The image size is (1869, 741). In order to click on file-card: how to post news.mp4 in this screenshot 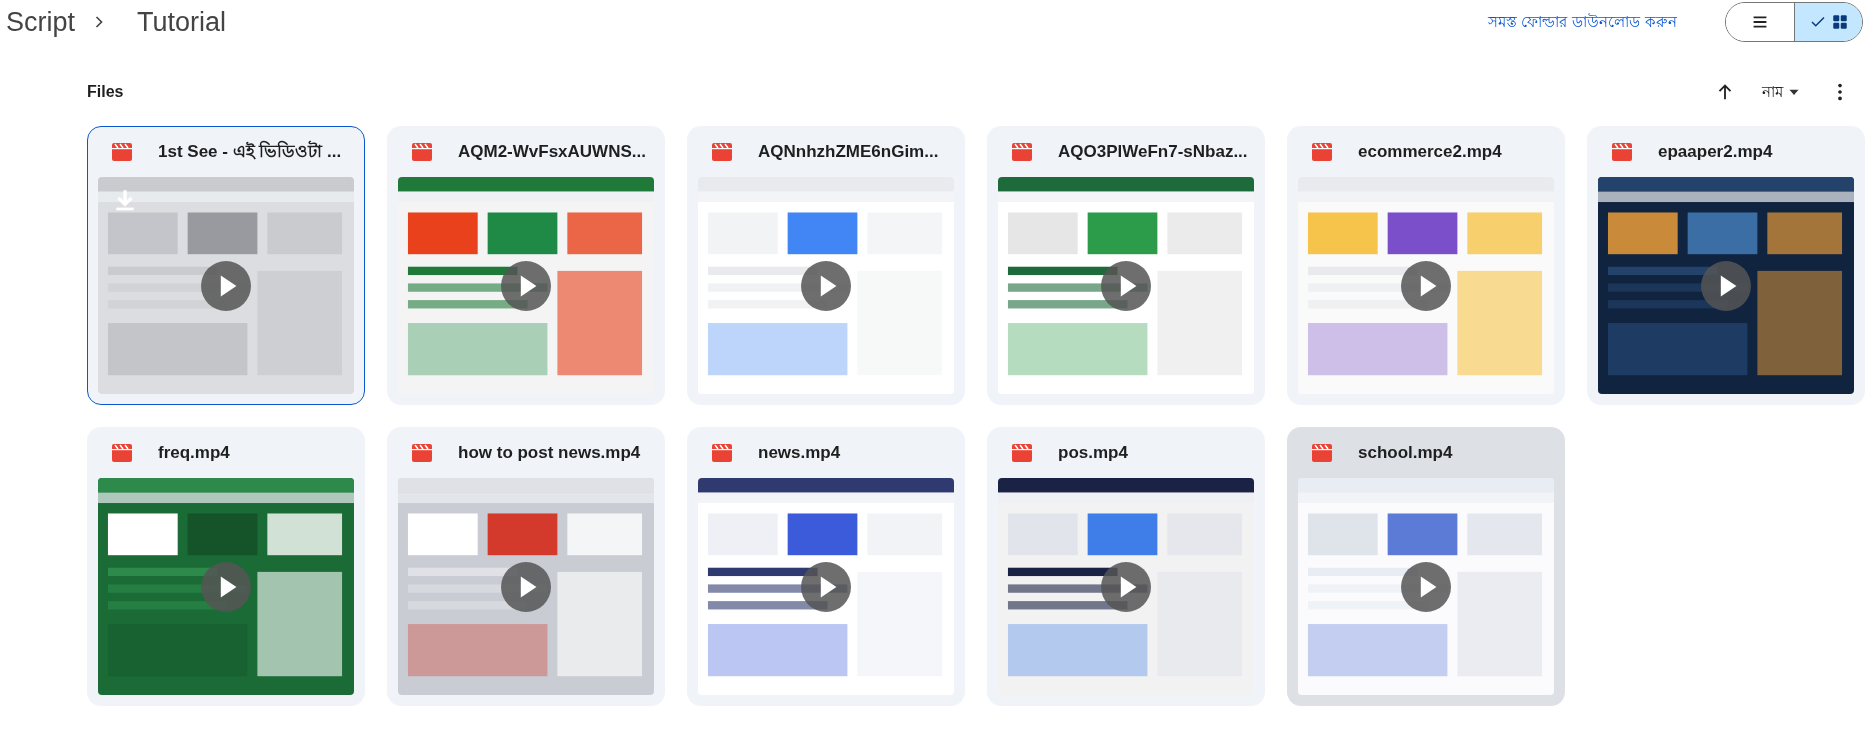, I will do `click(526, 566)`.